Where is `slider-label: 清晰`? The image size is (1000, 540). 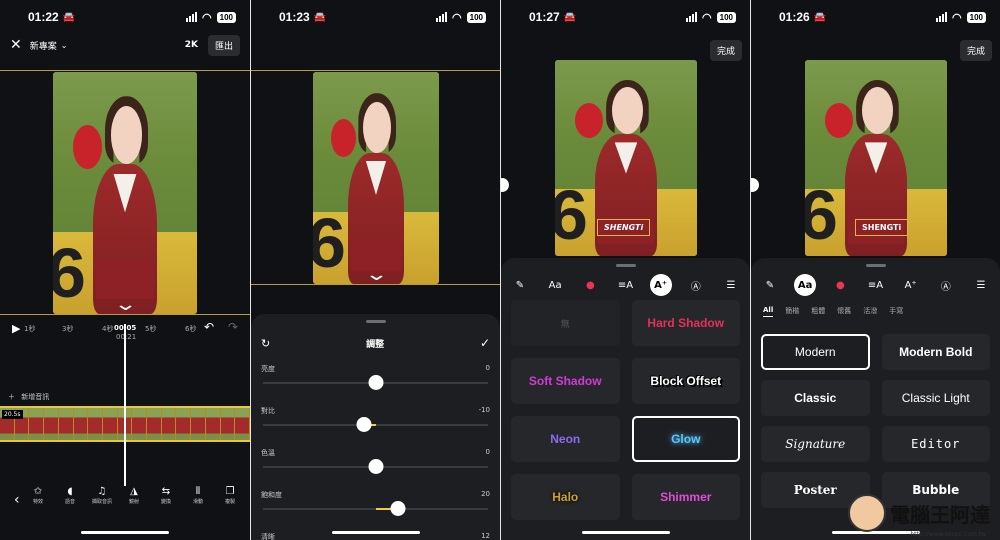 slider-label: 清晰 is located at coordinates (268, 536).